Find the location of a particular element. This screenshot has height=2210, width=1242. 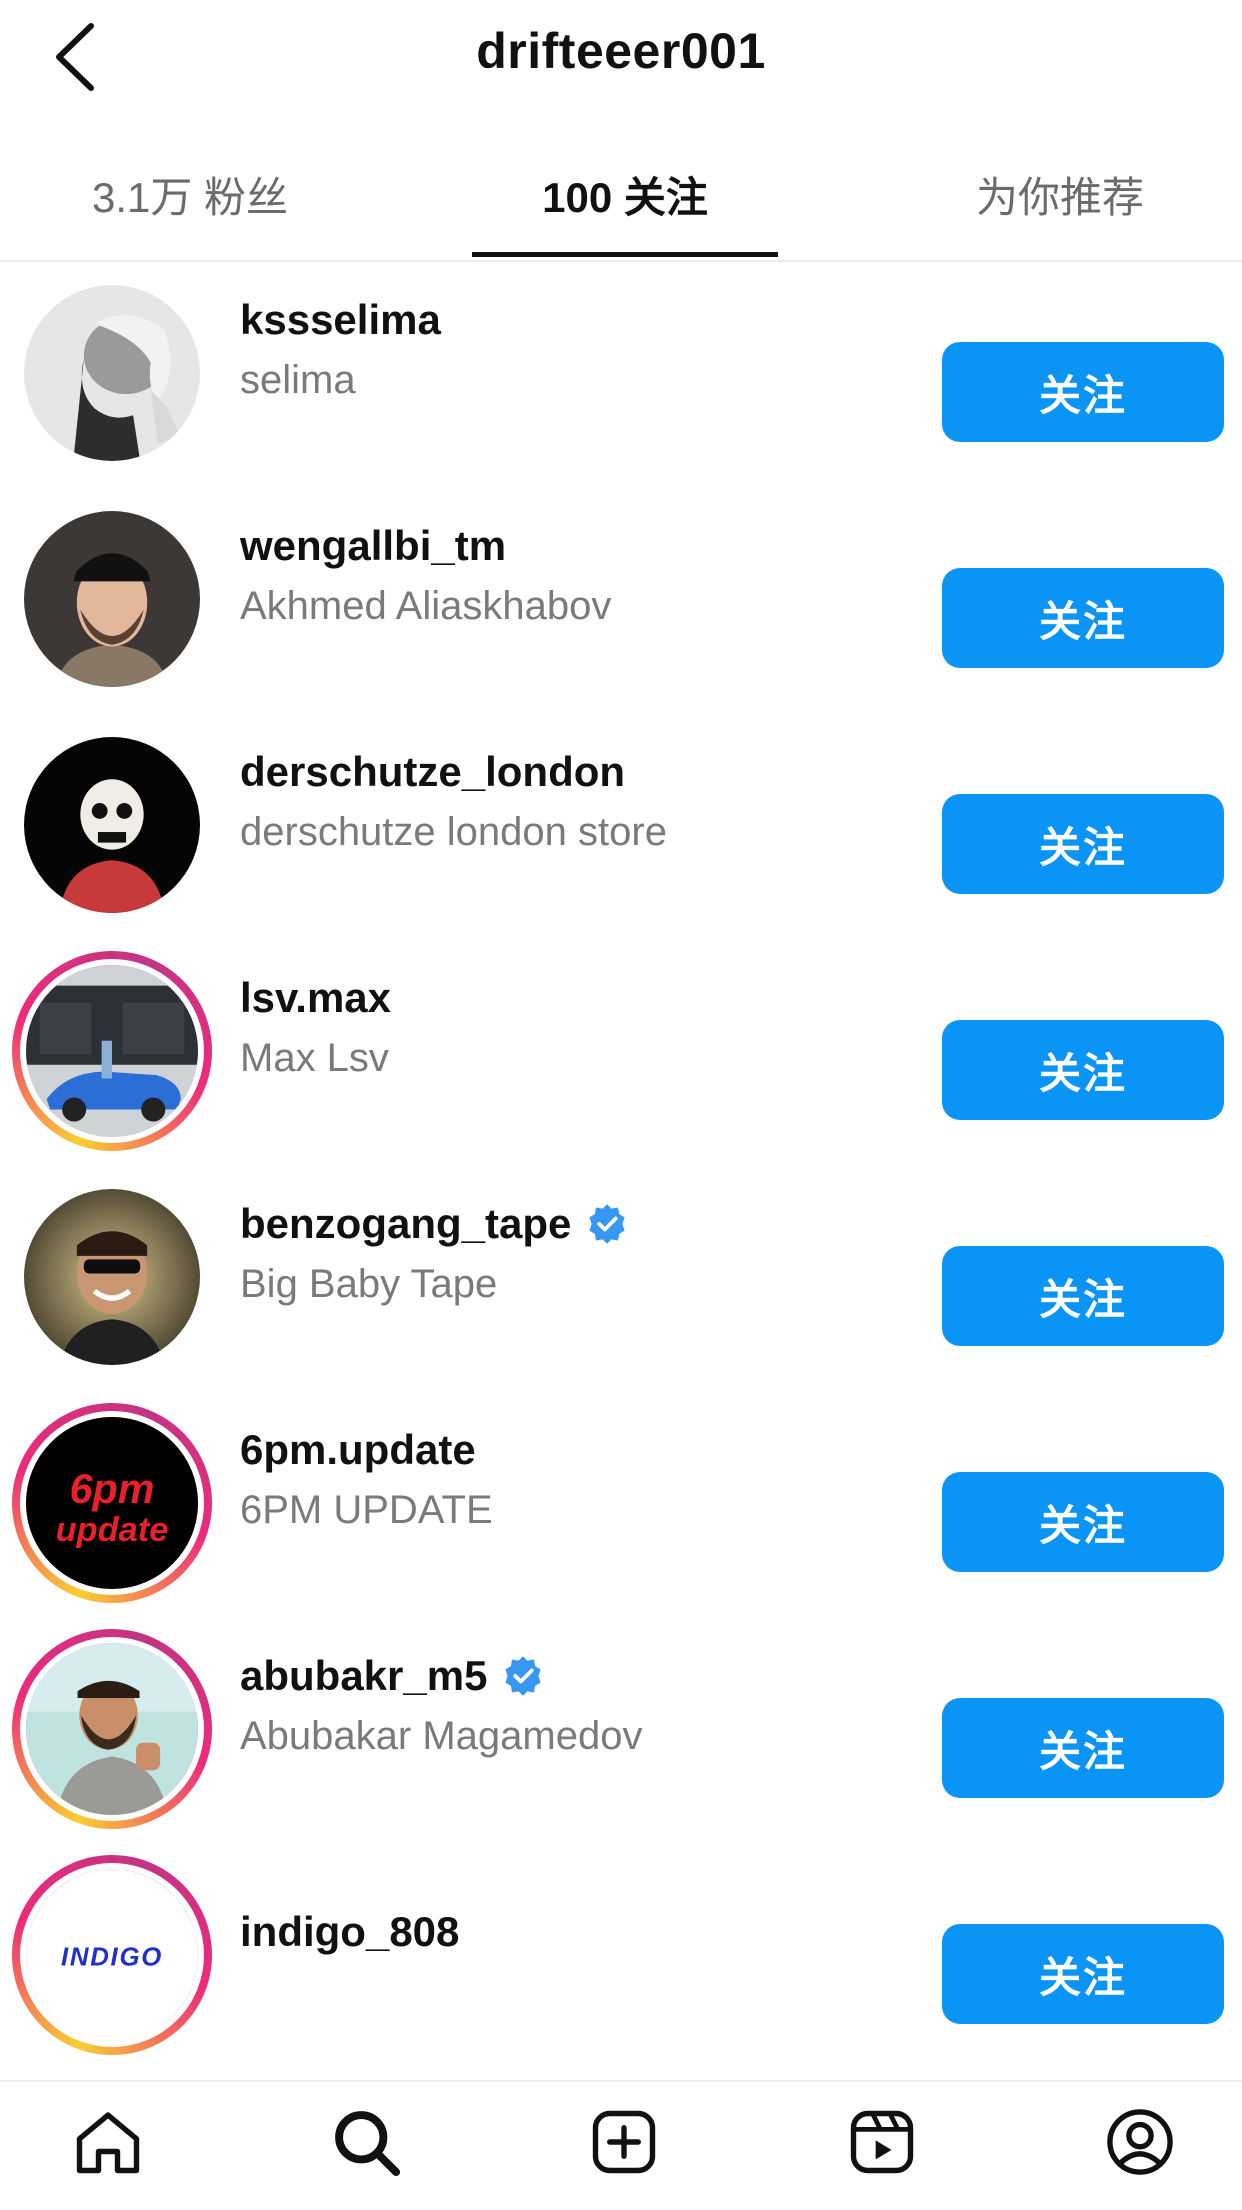

create-icon is located at coordinates (624, 2142).